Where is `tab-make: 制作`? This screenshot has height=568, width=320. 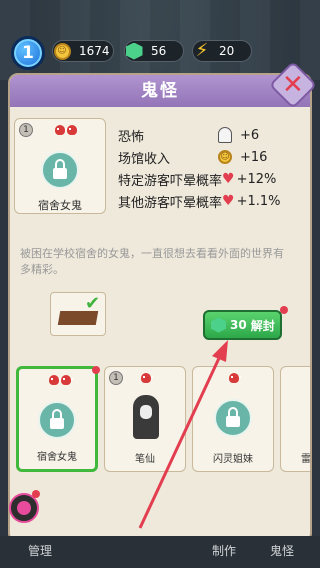 tab-make: 制作 is located at coordinates (224, 550).